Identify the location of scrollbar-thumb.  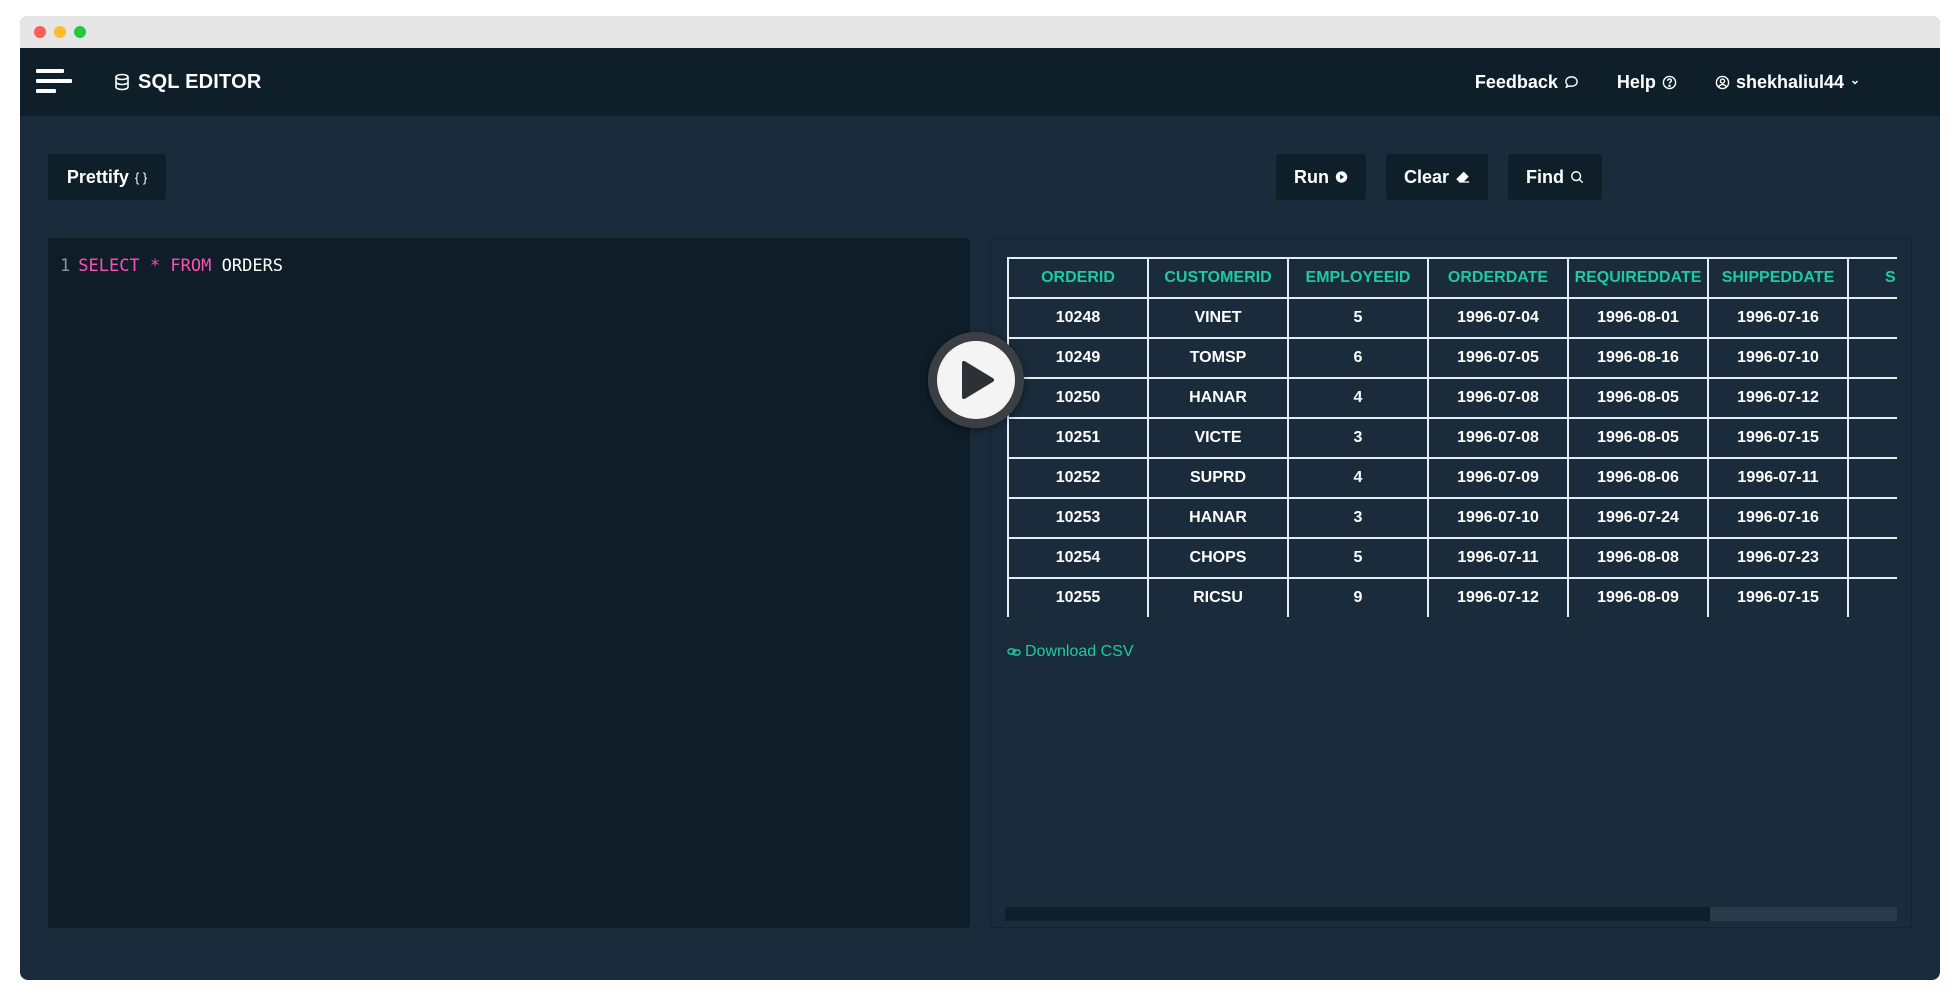
(1357, 914).